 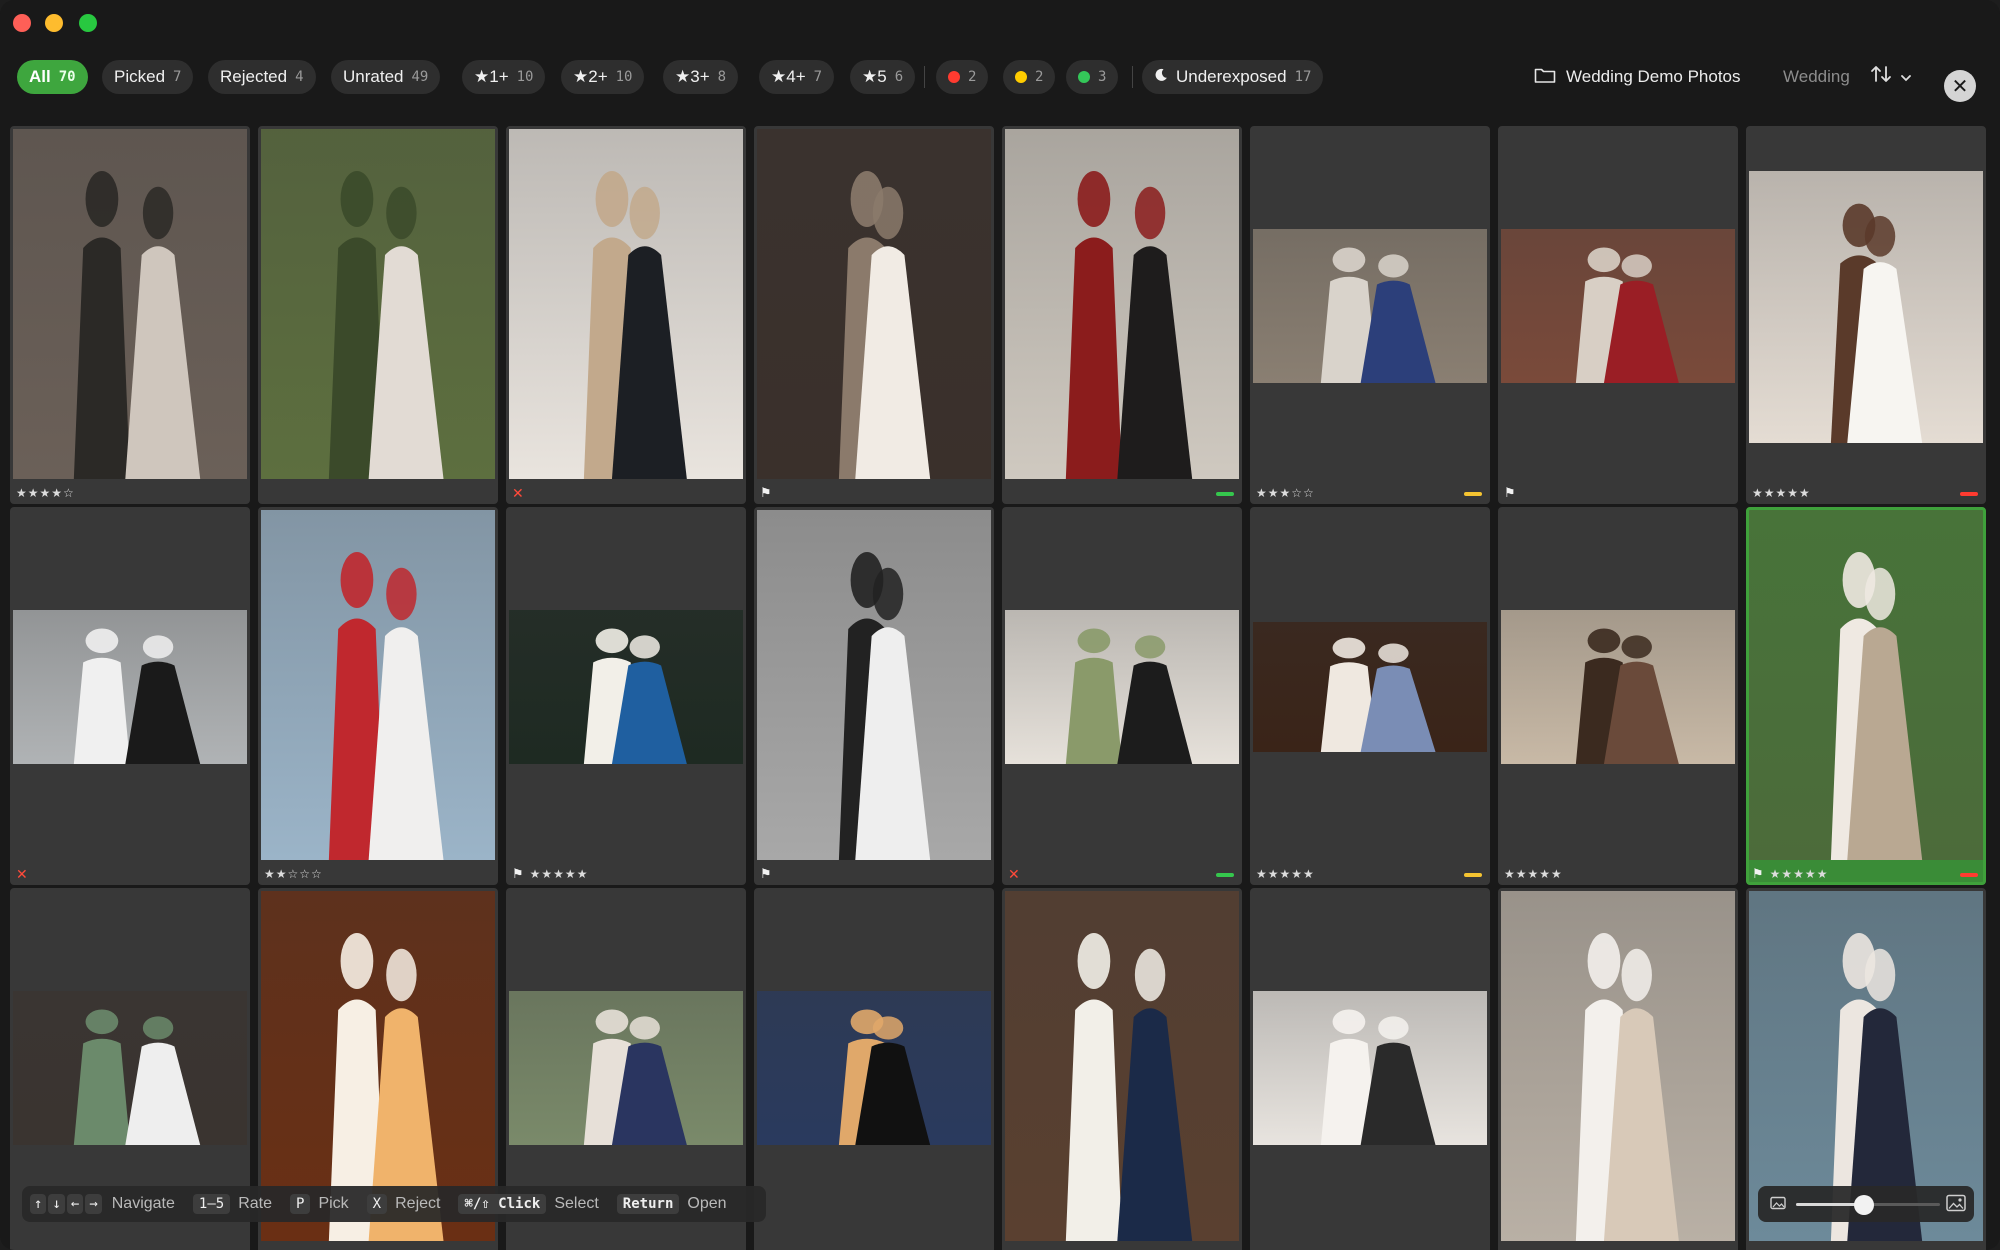 I want to click on star-rating: ★★★★★, so click(x=1285, y=874).